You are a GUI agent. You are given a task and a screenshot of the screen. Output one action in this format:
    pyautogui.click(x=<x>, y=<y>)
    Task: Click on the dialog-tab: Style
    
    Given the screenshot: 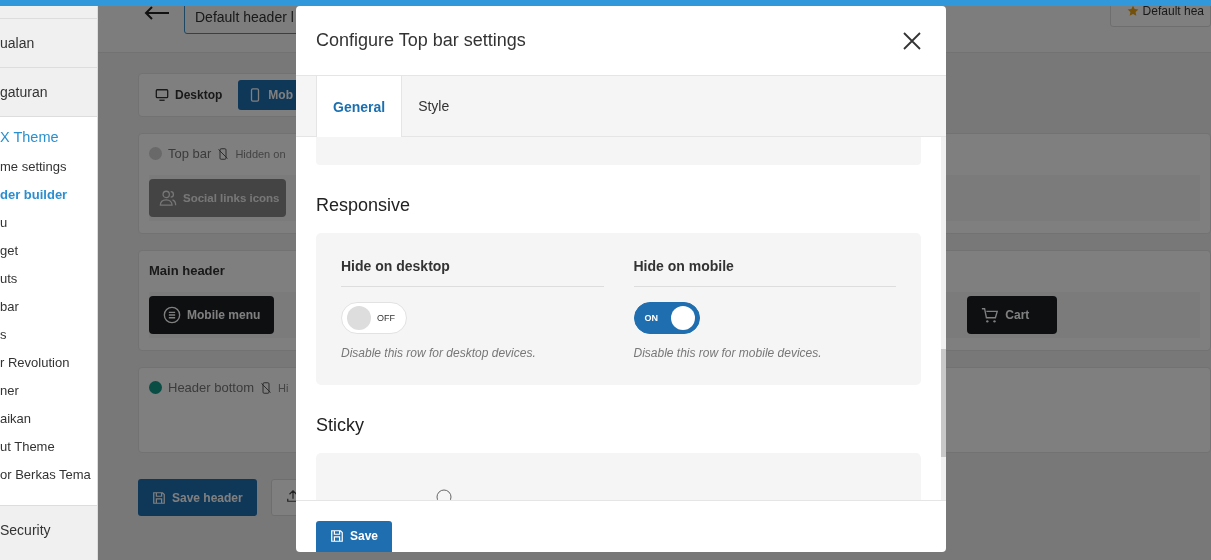 What is the action you would take?
    pyautogui.click(x=434, y=106)
    